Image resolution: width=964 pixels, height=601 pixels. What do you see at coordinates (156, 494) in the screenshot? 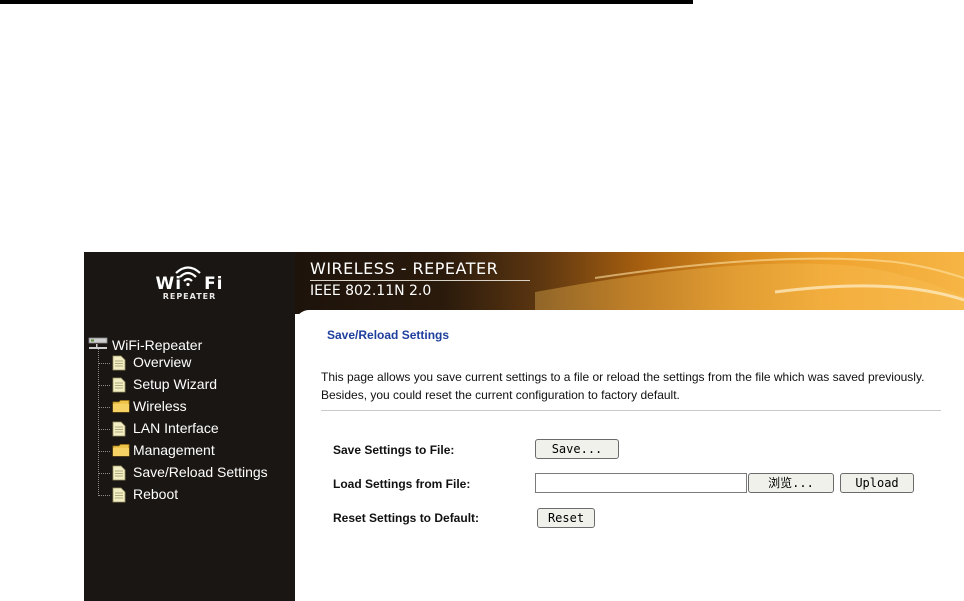
I see `nav-item-label: Reboot` at bounding box center [156, 494].